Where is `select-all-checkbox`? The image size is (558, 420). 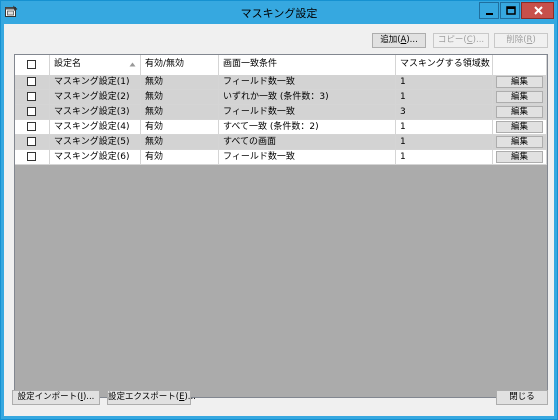 select-all-checkbox is located at coordinates (31, 64).